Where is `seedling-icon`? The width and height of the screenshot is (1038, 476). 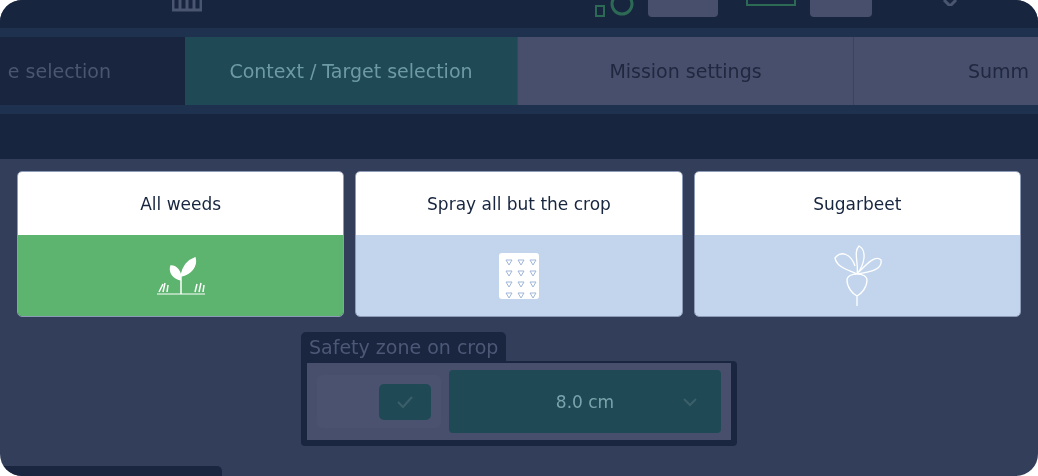 seedling-icon is located at coordinates (180, 275).